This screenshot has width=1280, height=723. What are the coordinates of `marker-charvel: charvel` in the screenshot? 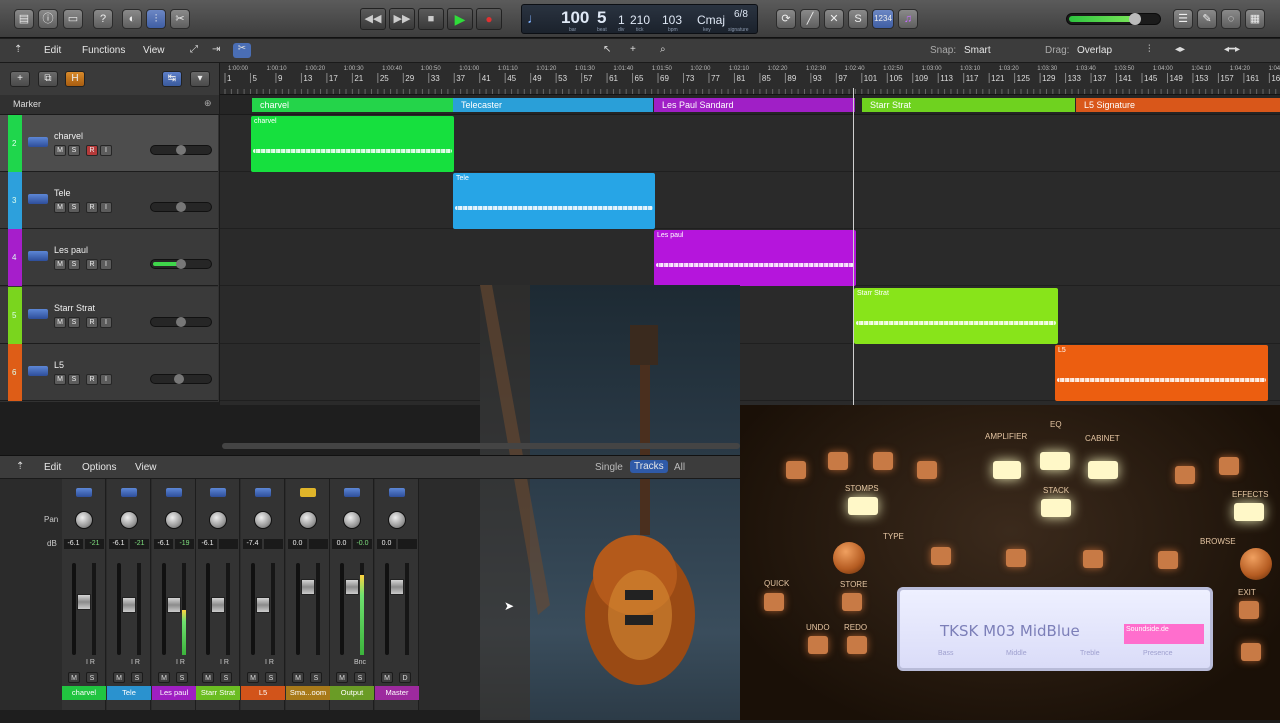 It's located at (352, 105).